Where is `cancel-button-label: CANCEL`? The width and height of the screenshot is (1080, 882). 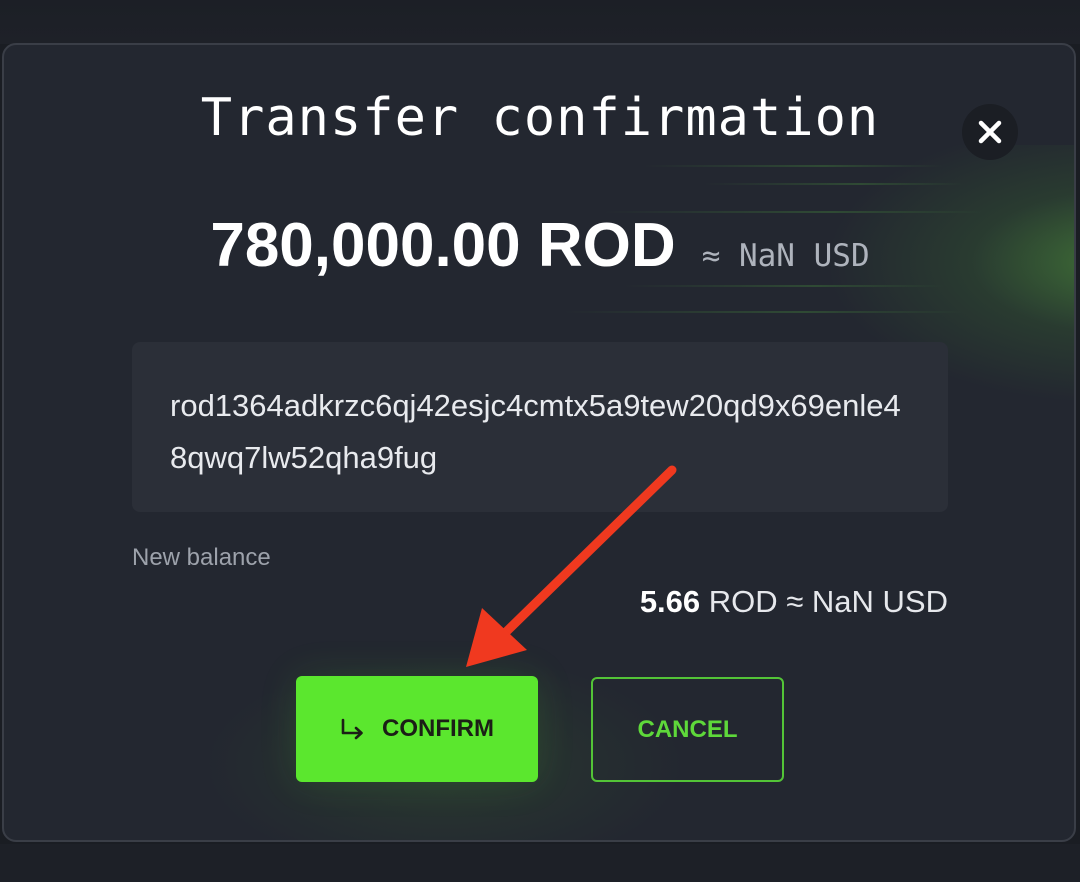 cancel-button-label: CANCEL is located at coordinates (687, 729).